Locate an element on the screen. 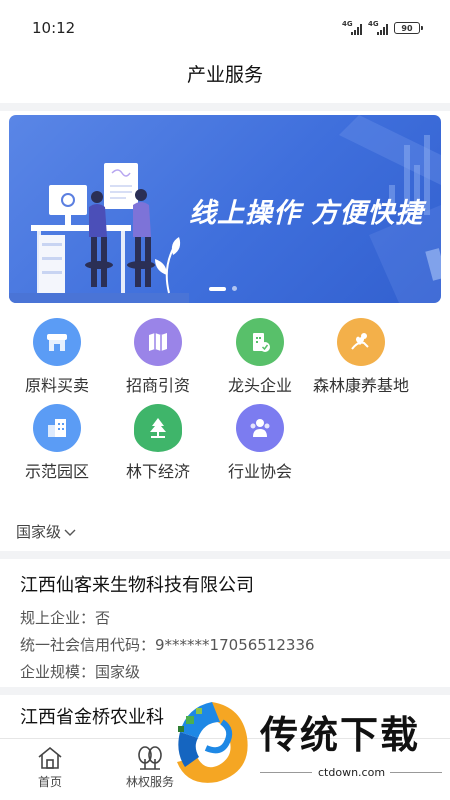 This screenshot has width=450, height=800. nav-item-home: 首页 is located at coordinates (50, 769).